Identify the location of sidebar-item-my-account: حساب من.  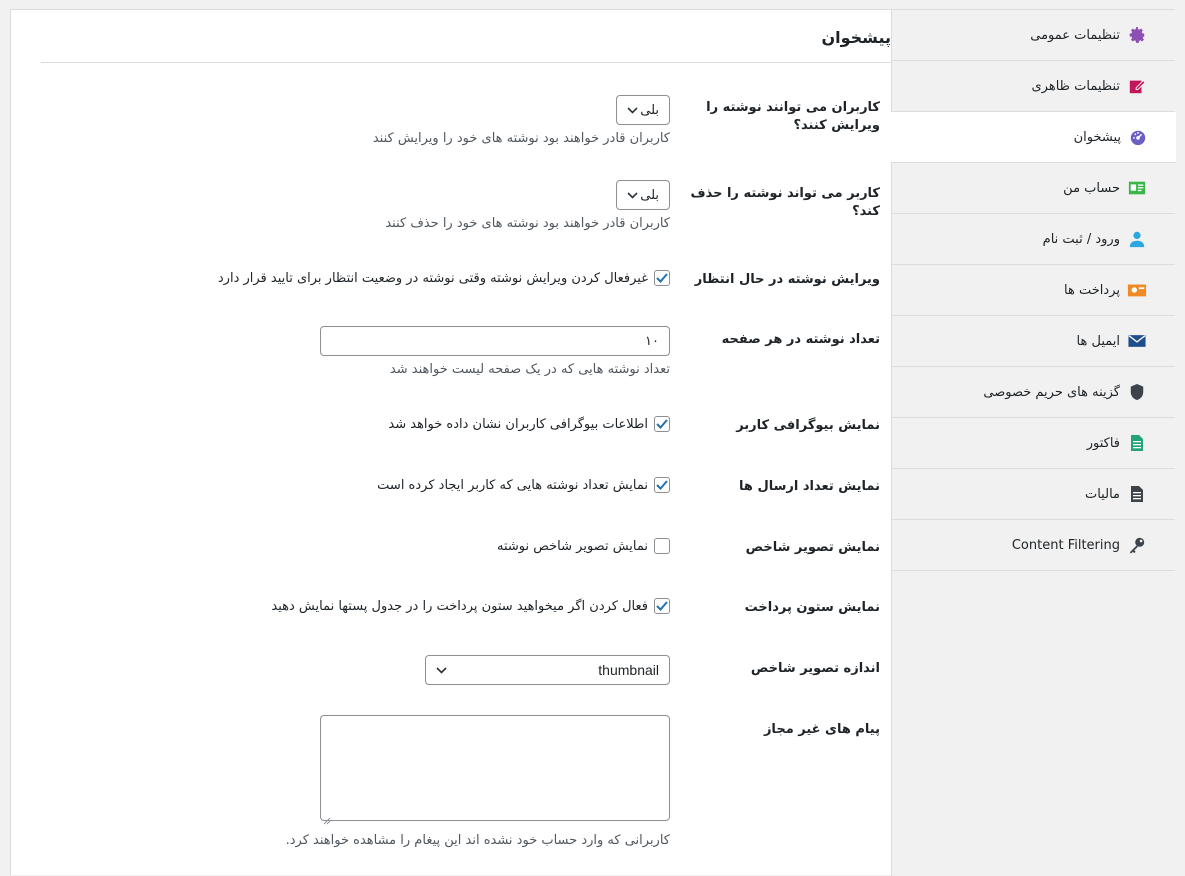
(1033, 188).